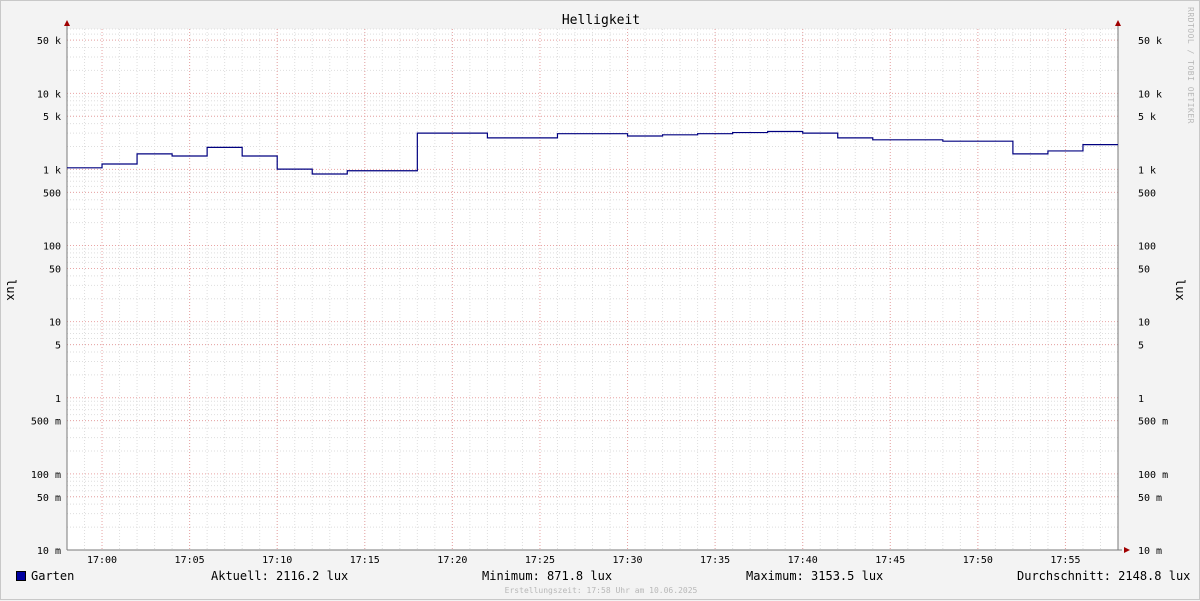 This screenshot has height=601, width=1200. I want to click on y-axis-label-right: lux, so click(1180, 290).